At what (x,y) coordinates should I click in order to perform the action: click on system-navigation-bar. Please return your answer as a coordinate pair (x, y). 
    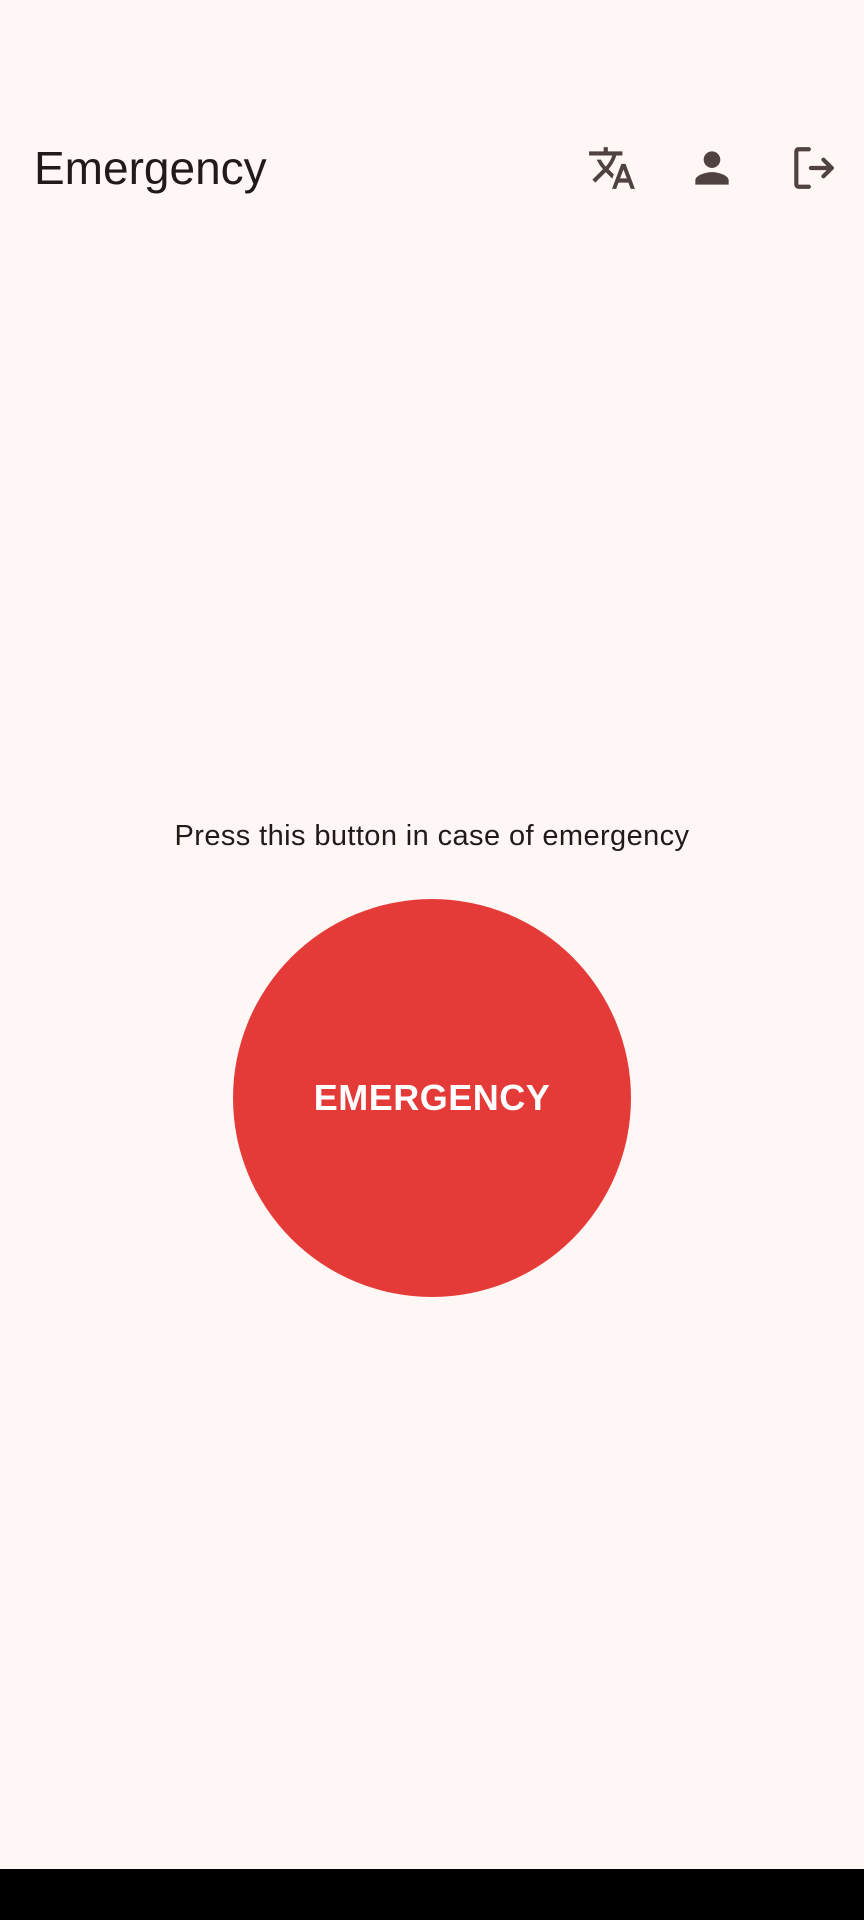
    Looking at the image, I should click on (432, 1894).